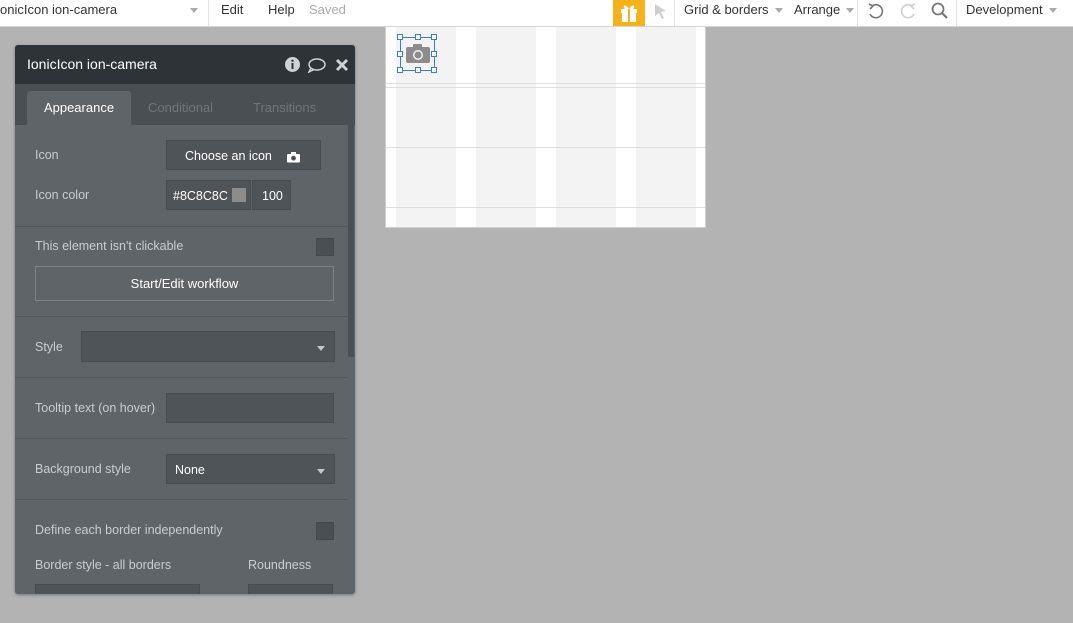 The image size is (1073, 623). I want to click on saved-status: Saved, so click(327, 9).